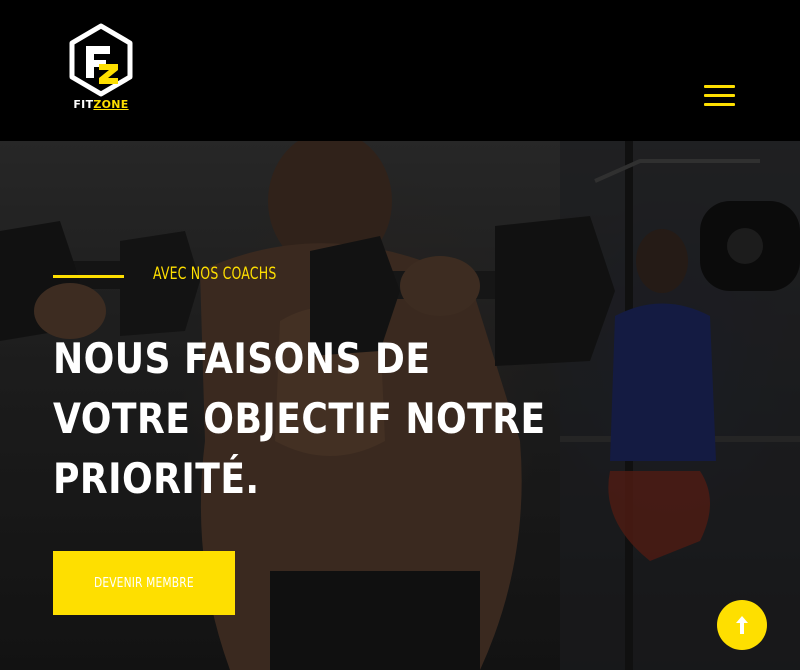  I want to click on headline-line-1: NOUS FAISONS DE, so click(242, 358).